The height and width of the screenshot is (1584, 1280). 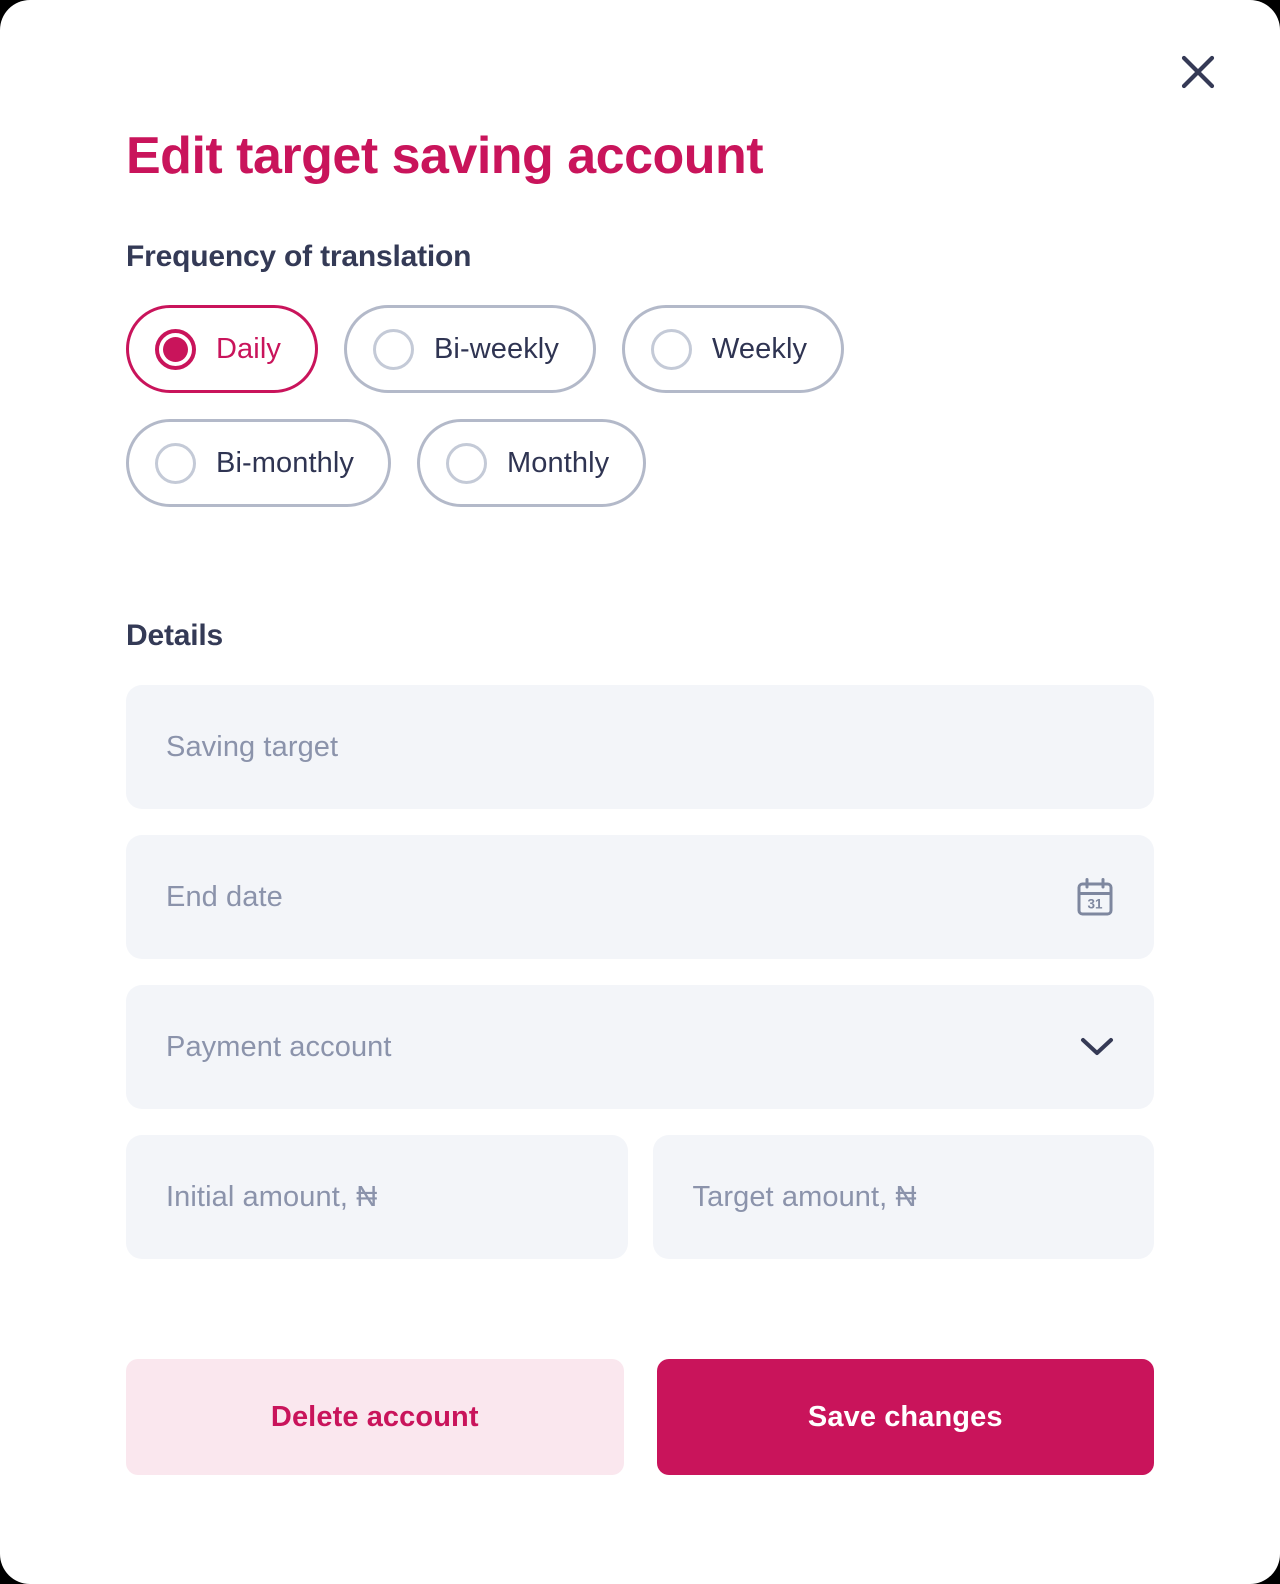 I want to click on close-button, so click(x=1198, y=72).